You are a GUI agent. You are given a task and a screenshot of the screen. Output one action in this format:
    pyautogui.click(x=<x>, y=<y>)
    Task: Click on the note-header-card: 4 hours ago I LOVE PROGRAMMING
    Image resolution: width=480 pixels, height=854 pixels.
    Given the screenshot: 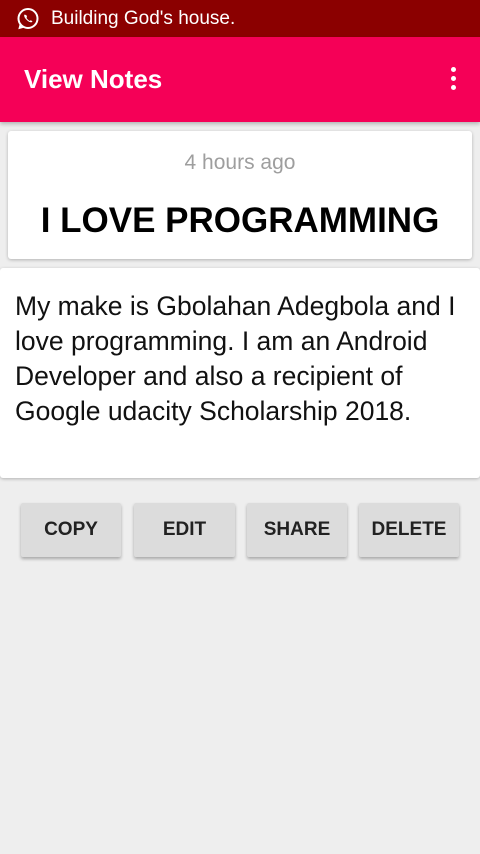 What is the action you would take?
    pyautogui.click(x=240, y=195)
    